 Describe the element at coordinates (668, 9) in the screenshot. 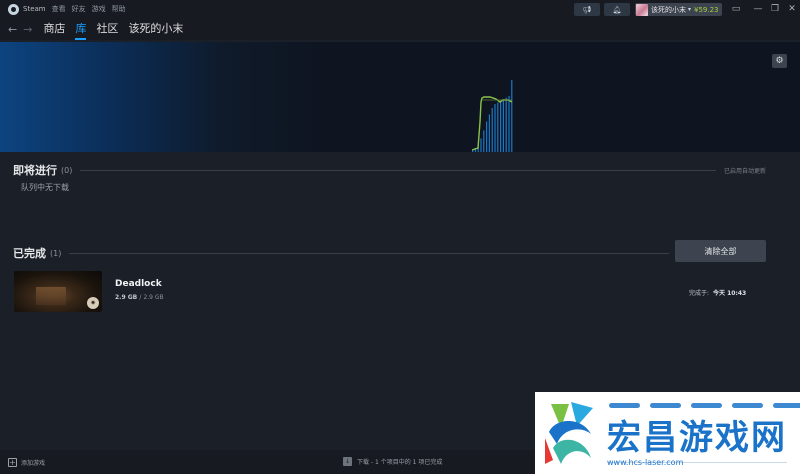

I see `account-name: 该死的小末` at that location.